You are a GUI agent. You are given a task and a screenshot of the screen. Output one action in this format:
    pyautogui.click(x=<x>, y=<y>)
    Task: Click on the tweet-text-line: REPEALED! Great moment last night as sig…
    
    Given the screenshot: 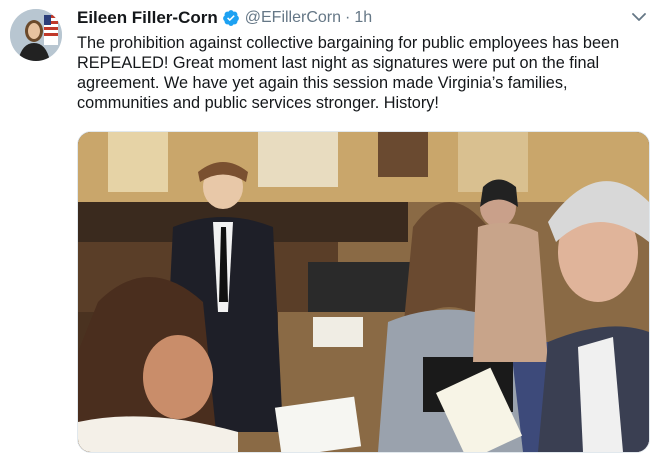 What is the action you would take?
    pyautogui.click(x=338, y=63)
    